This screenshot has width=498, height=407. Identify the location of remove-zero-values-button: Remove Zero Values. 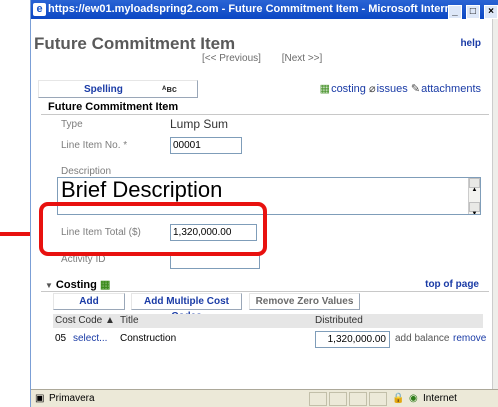
(304, 301).